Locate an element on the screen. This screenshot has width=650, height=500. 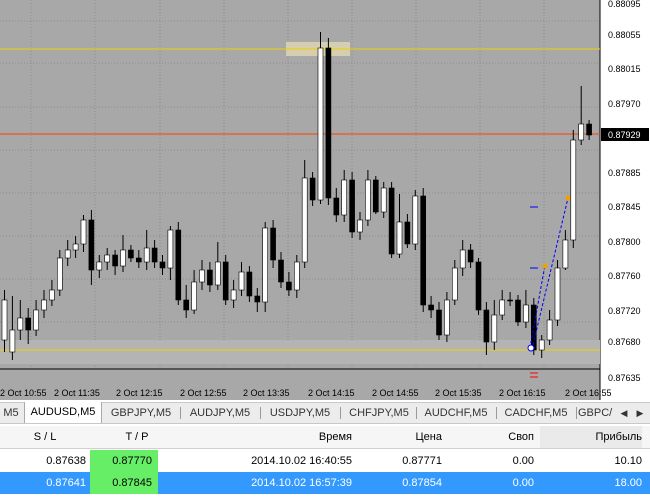
time-tick: 2 Oct 14:55 is located at coordinates (395, 393).